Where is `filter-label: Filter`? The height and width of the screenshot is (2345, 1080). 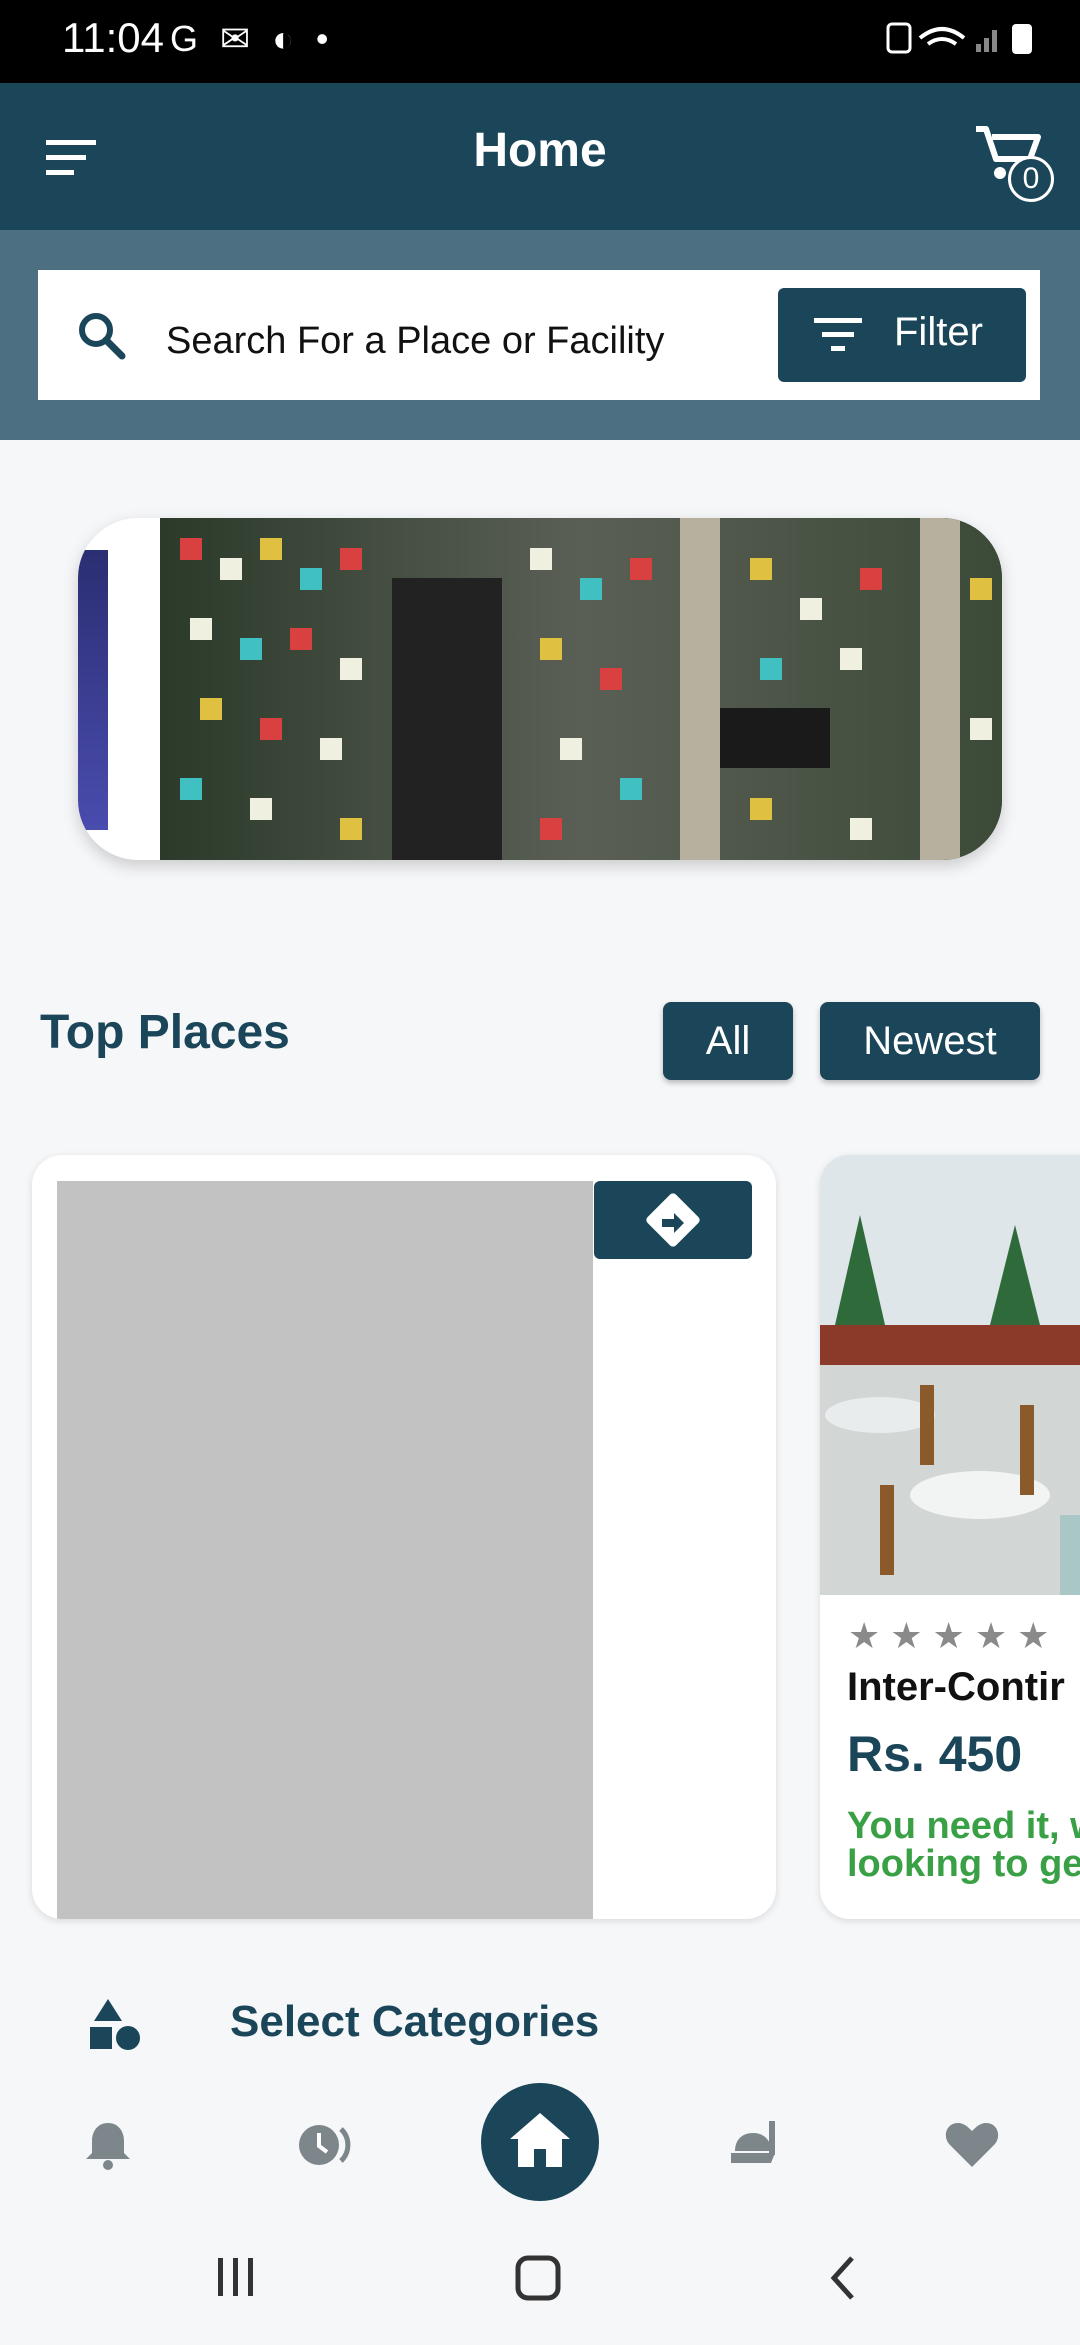 filter-label: Filter is located at coordinates (938, 332).